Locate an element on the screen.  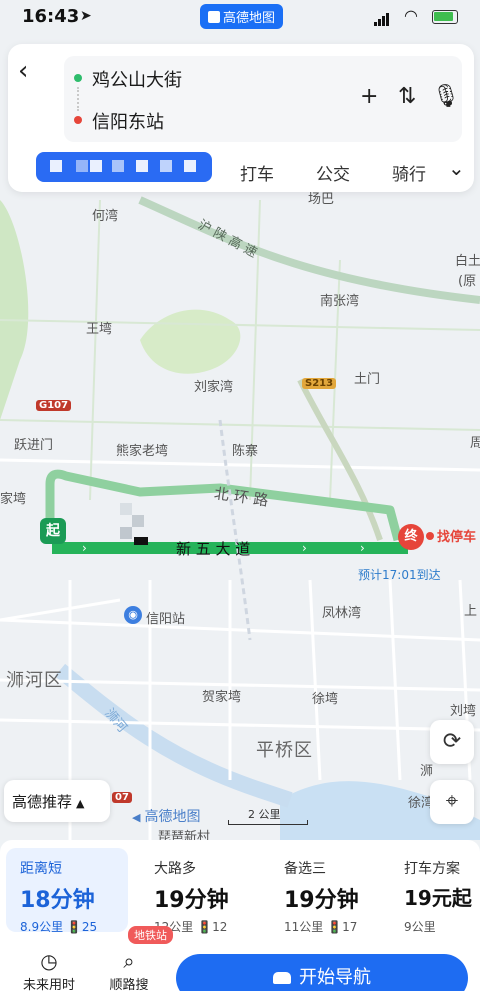
option-lights: 12 is located at coordinates (220, 927).